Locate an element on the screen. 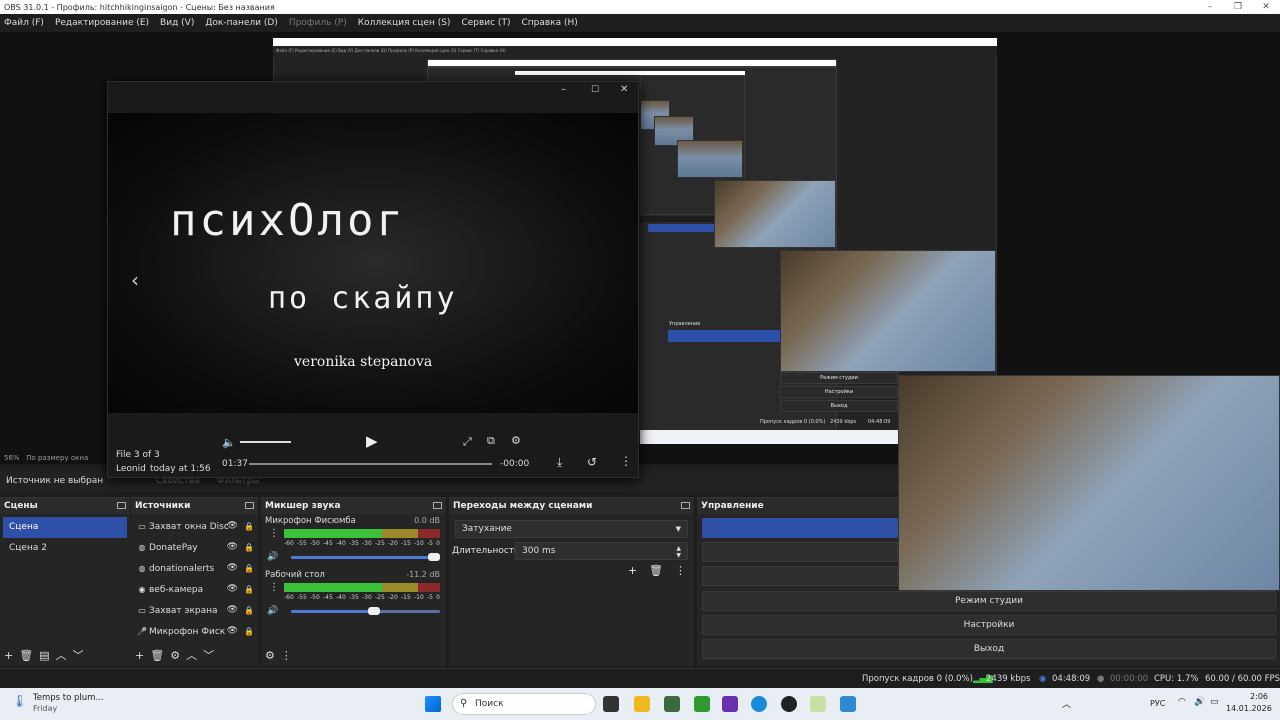  clock-time: 2:06 is located at coordinates (1247, 696).